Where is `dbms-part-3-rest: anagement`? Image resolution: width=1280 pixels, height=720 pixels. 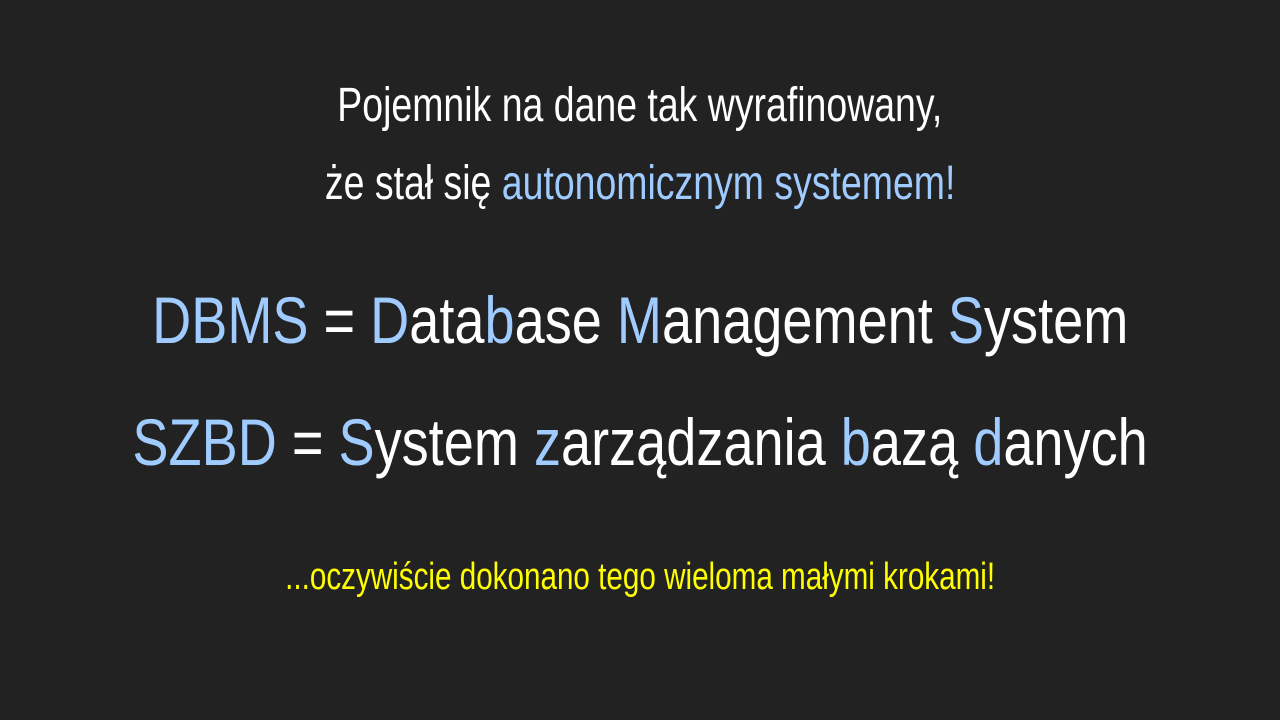
dbms-part-3-rest: anagement is located at coordinates (804, 320).